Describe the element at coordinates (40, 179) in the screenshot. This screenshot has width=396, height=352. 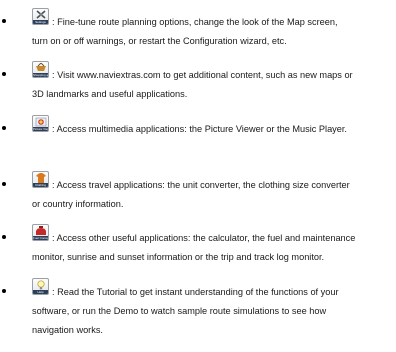
I see `clothing-icon: Clothing` at that location.